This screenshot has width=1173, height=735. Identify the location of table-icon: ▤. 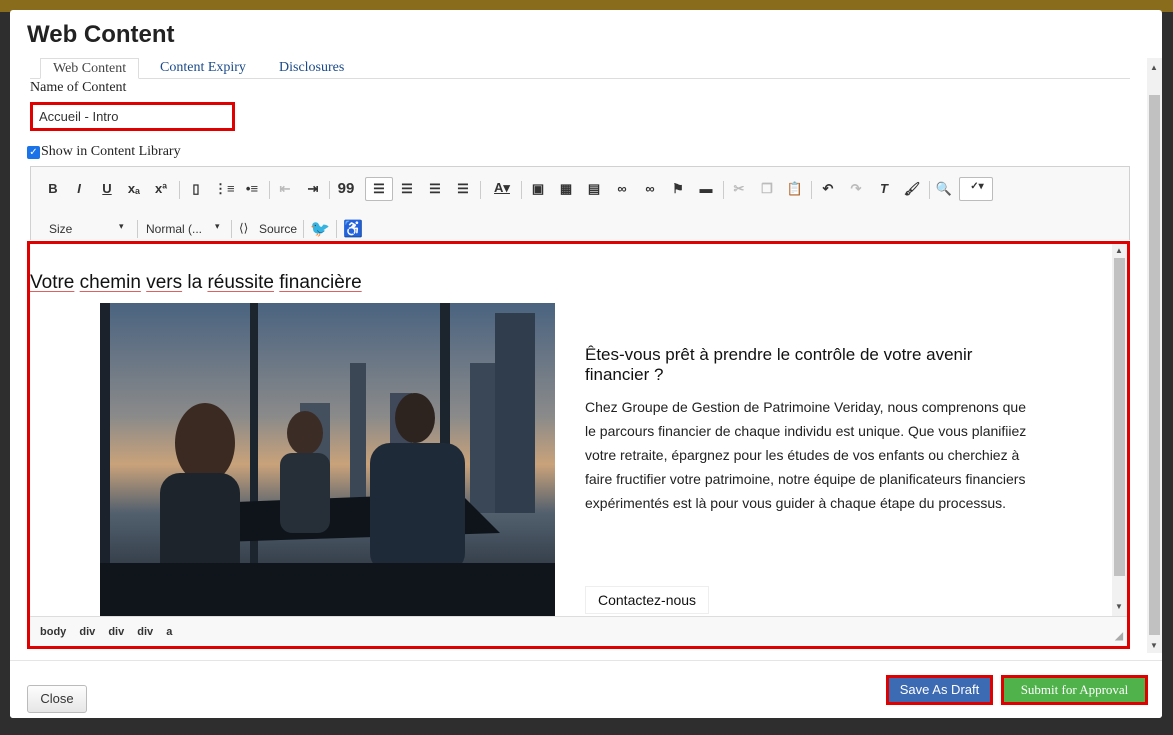
(594, 189).